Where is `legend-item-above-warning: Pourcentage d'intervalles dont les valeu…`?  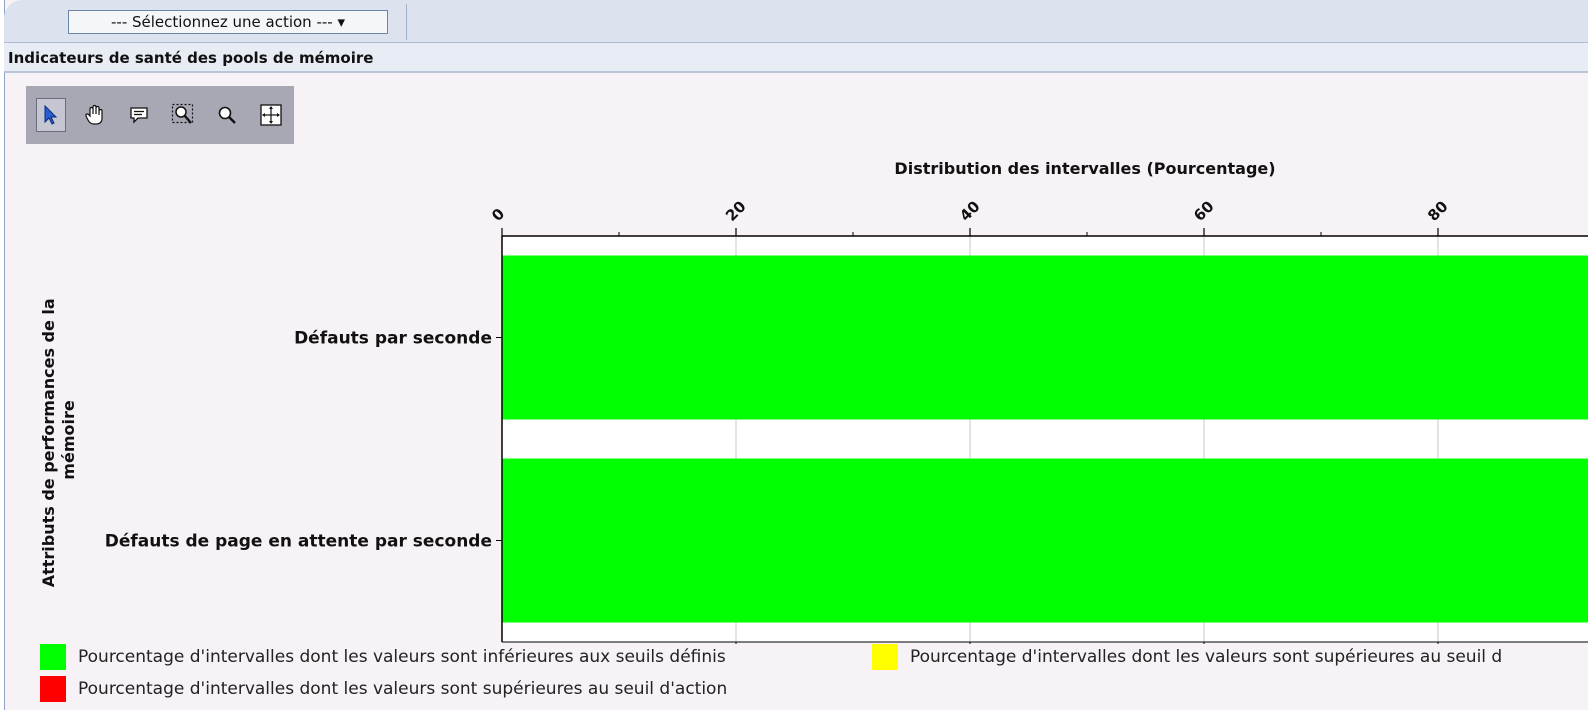
legend-item-above-warning: Pourcentage d'intervalles dont les valeu… is located at coordinates (1187, 657).